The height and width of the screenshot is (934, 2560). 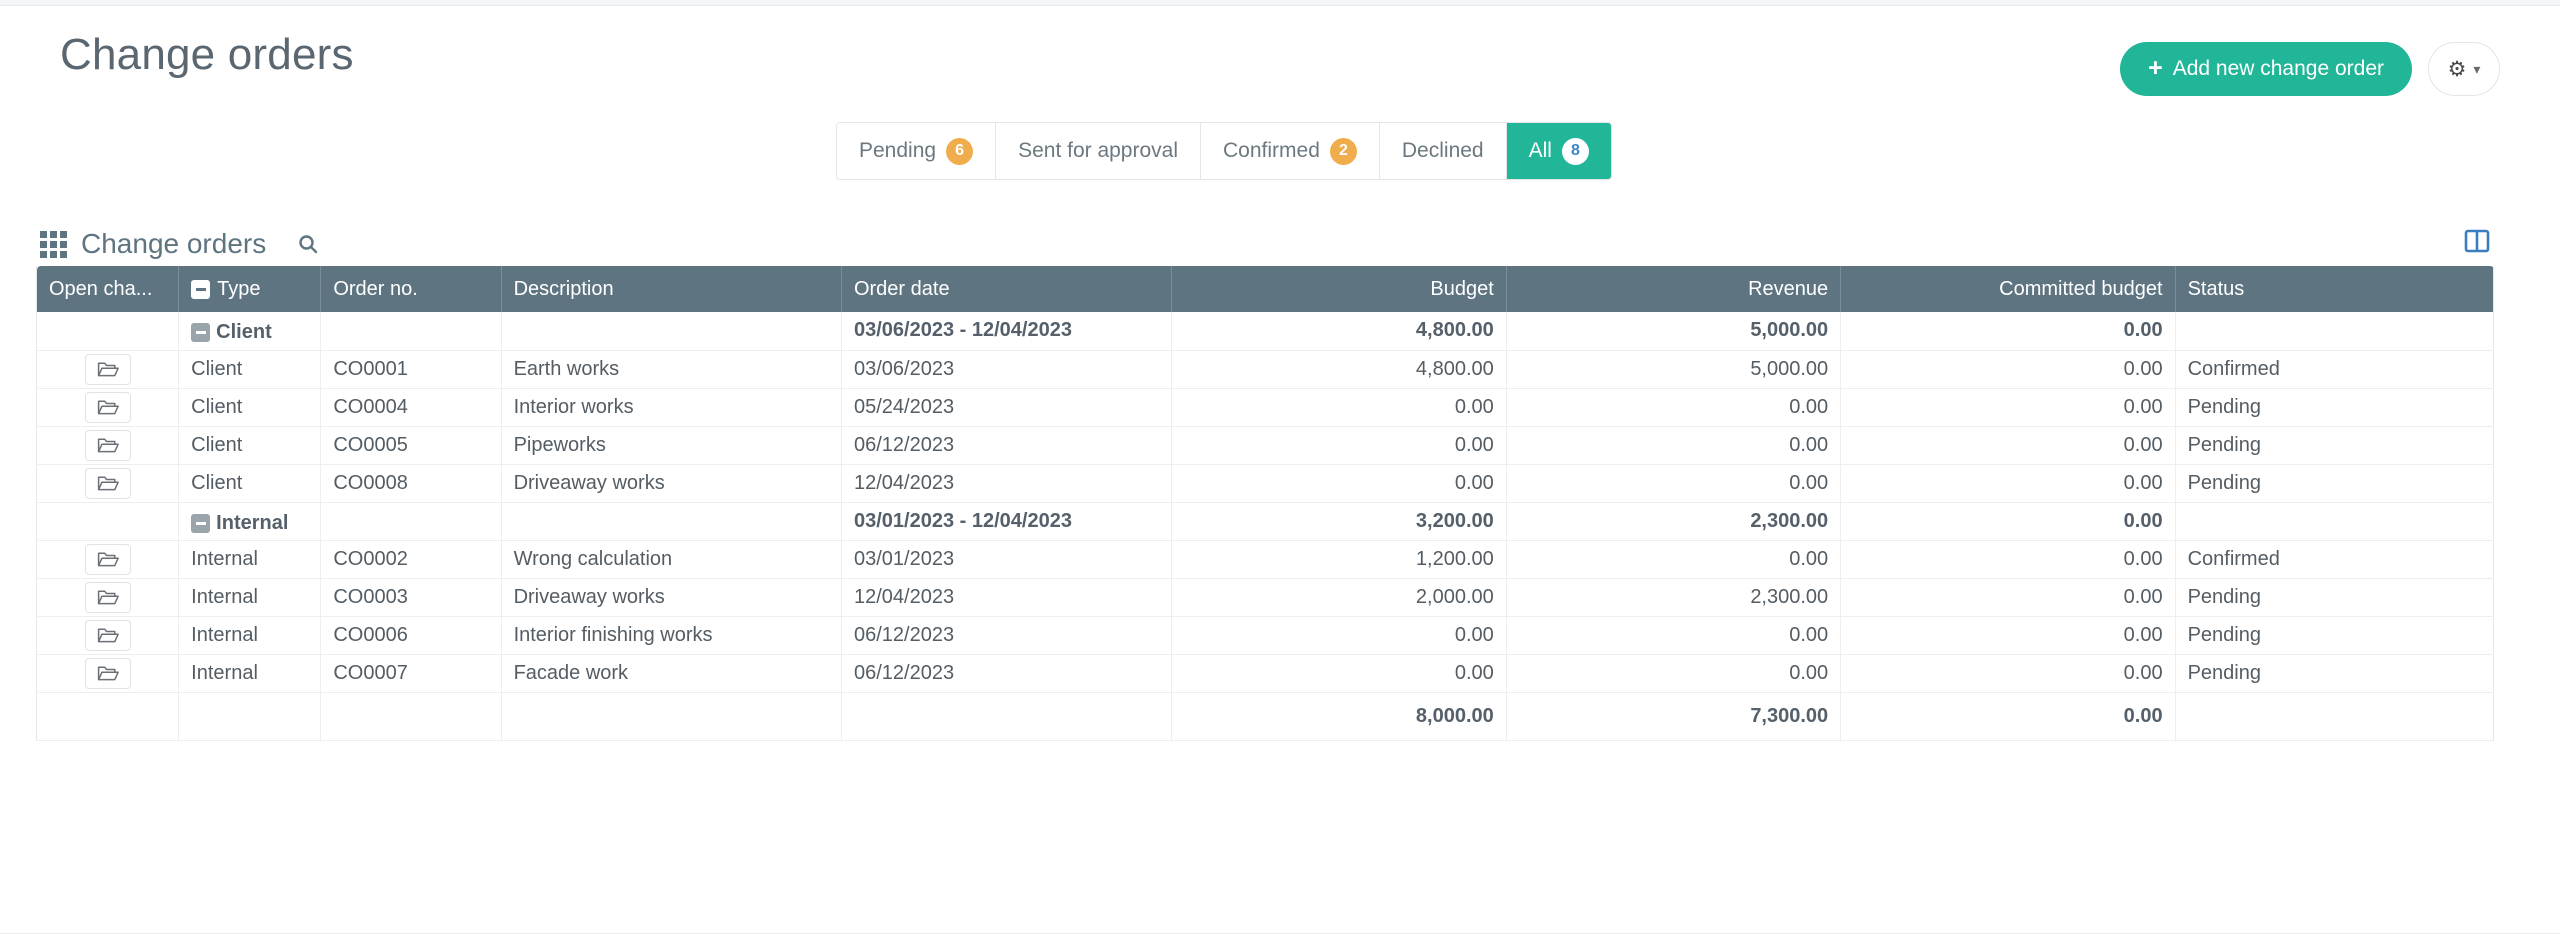 I want to click on cell-description: Facade work, so click(x=671, y=673).